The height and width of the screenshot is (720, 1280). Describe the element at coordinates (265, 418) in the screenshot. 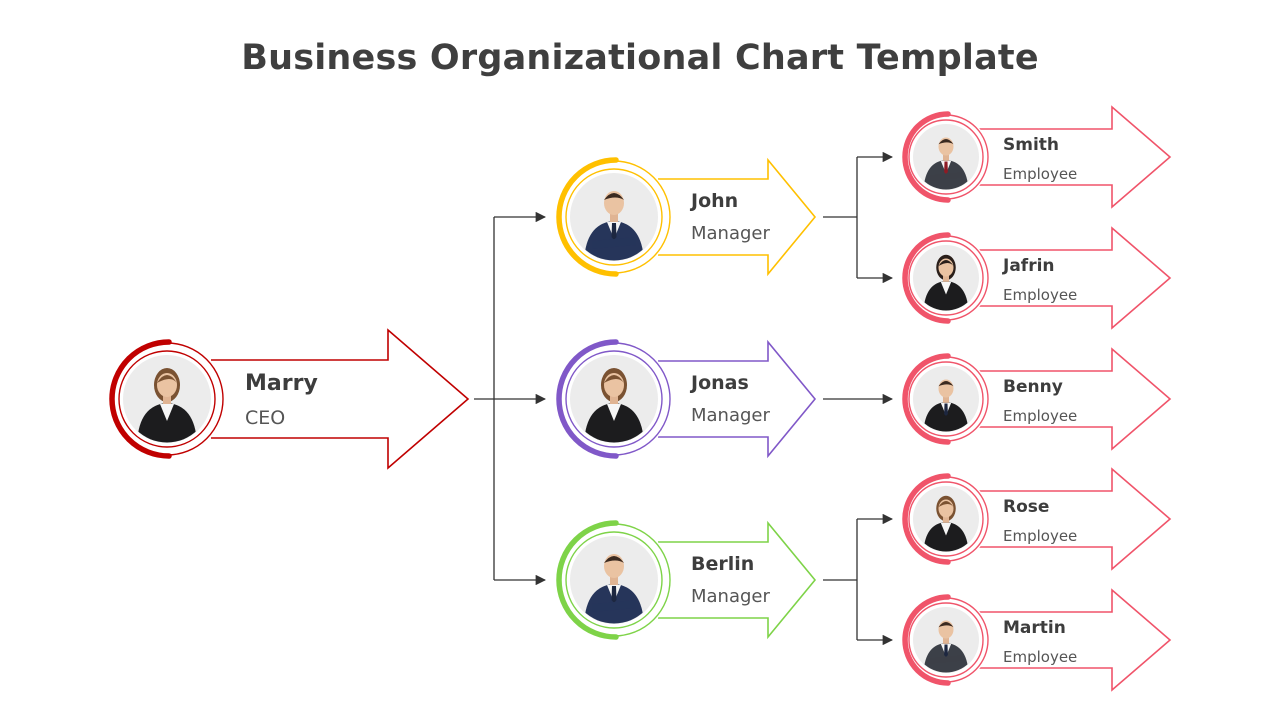

I see `person-role: CEO` at that location.